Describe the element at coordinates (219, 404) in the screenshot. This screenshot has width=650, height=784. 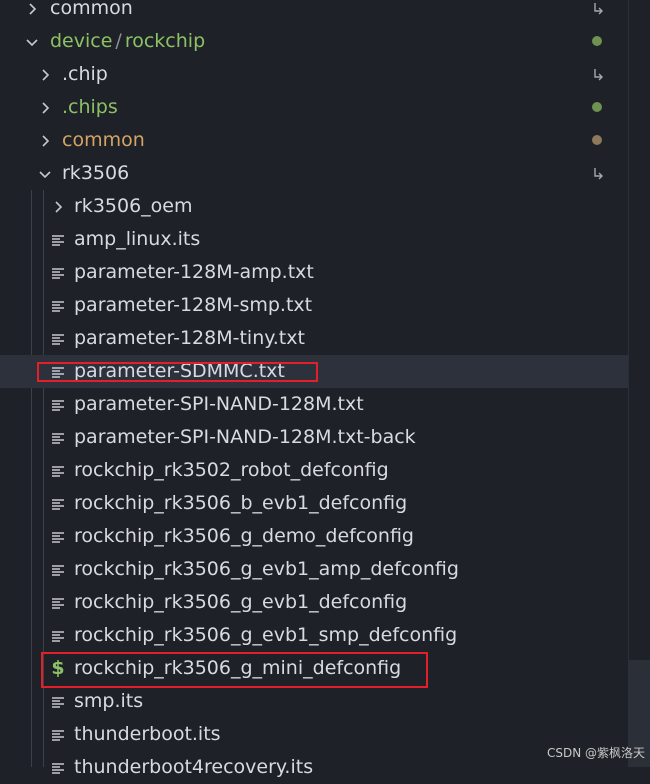
I see `tree-item-label: parameter-SPI-NAND-128M.txt` at that location.